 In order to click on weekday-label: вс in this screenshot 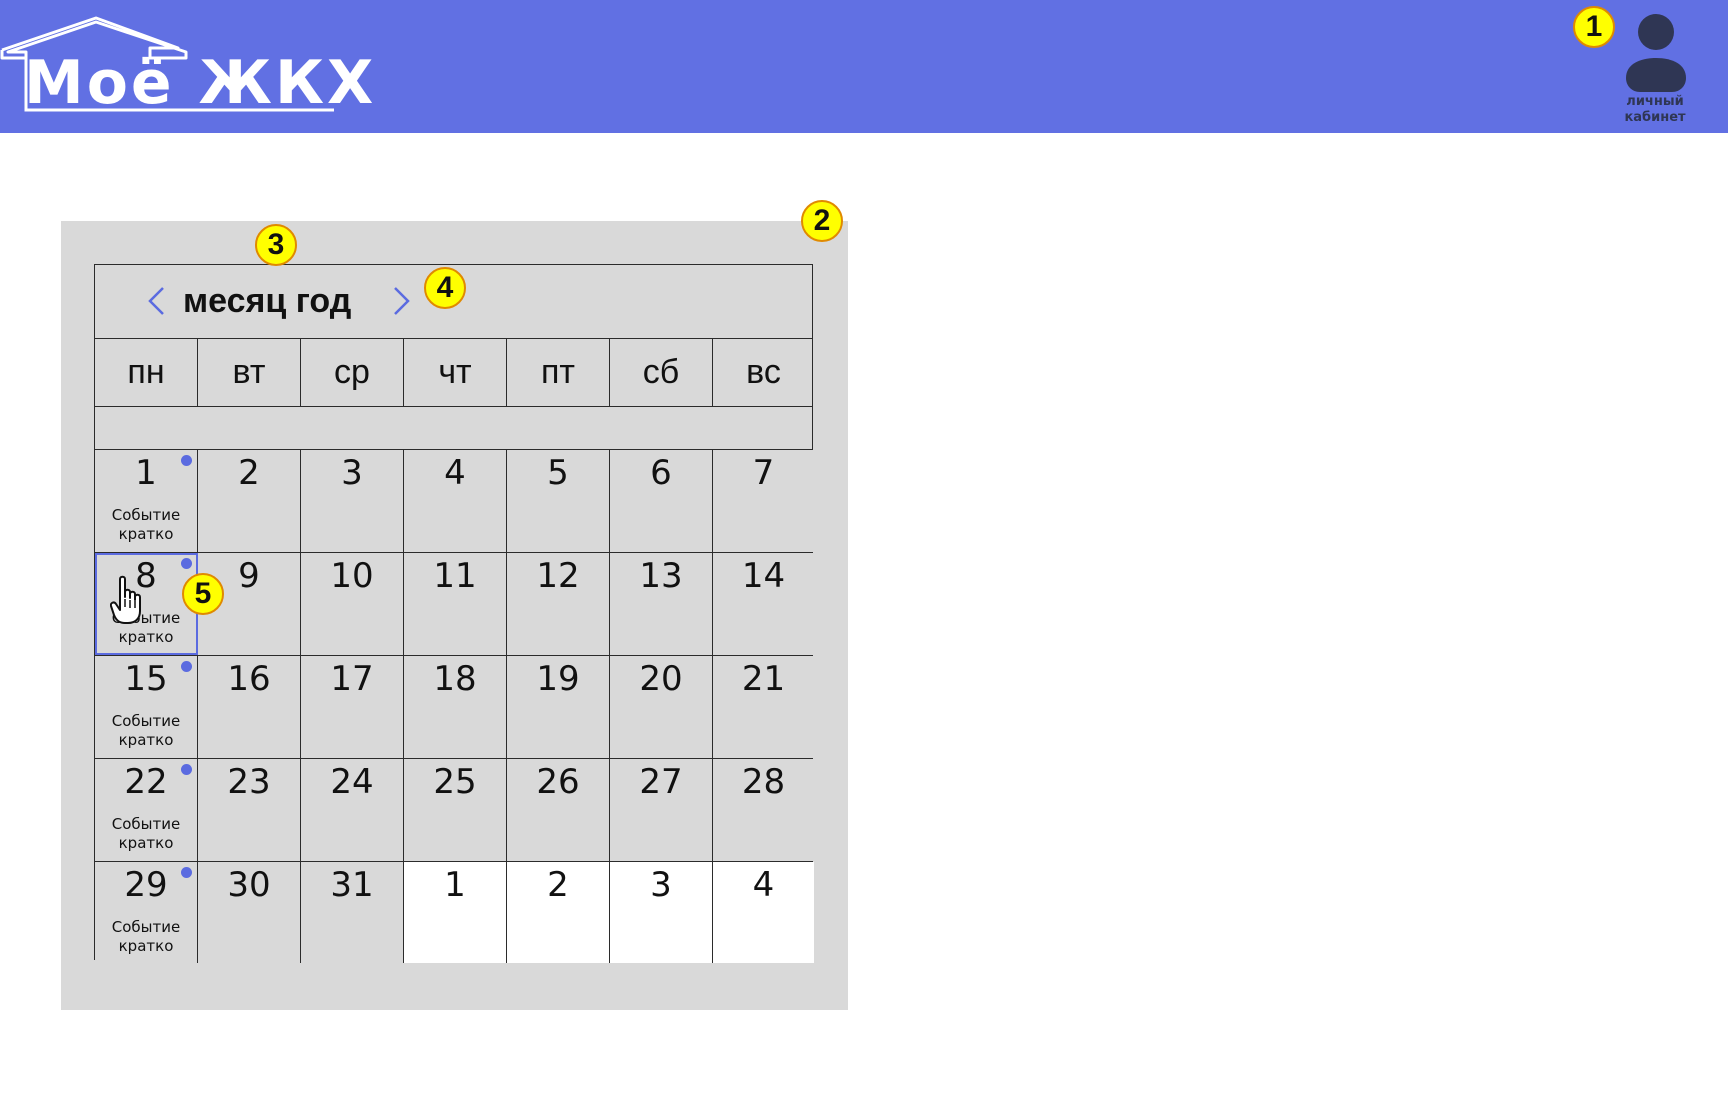, I will do `click(763, 372)`.